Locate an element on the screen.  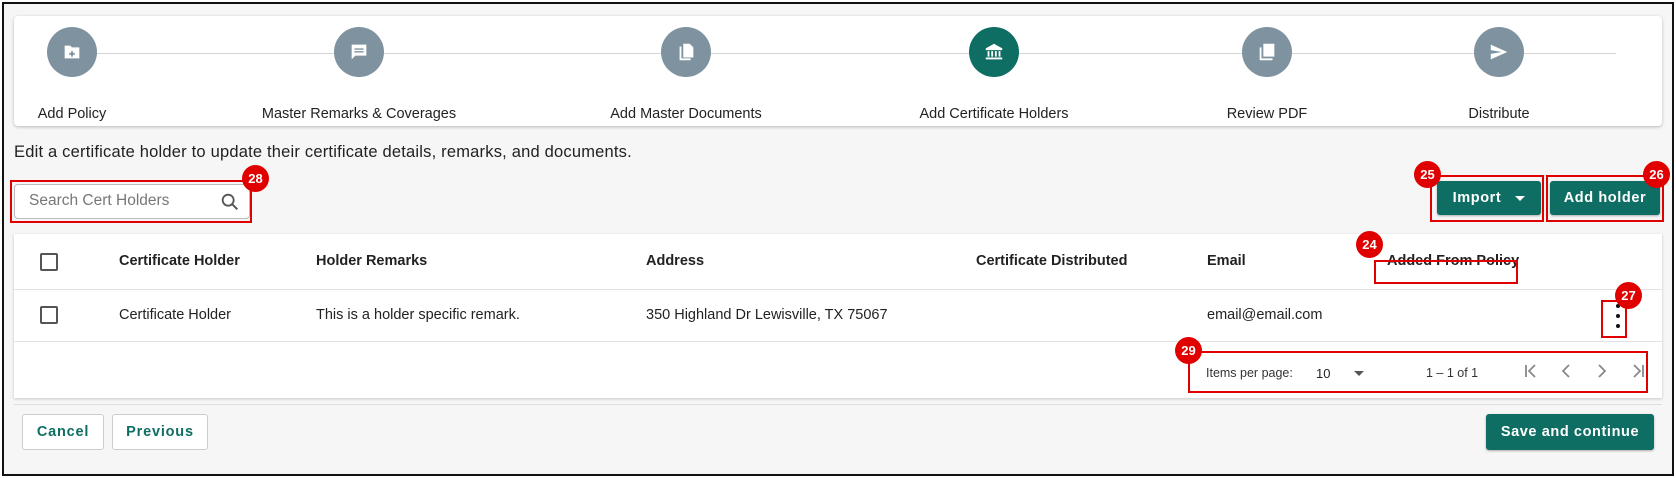
holder-email: email@email.com is located at coordinates (1265, 315).